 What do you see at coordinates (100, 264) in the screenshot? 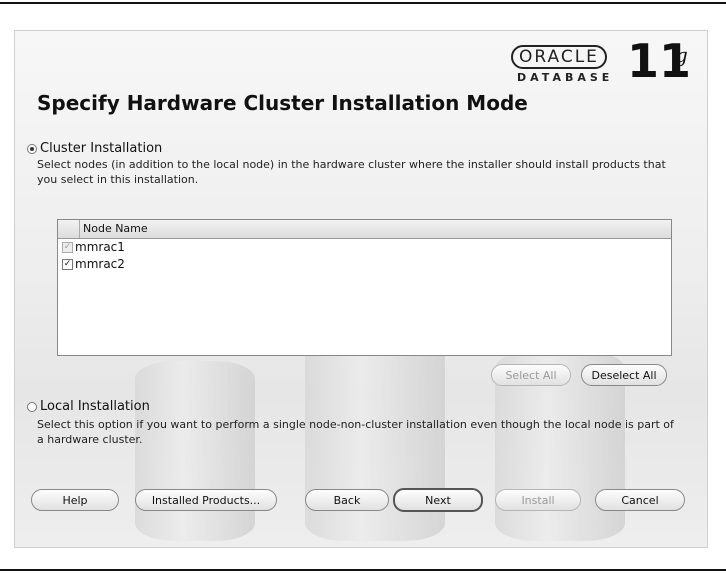
I see `node-name: mmrac2` at bounding box center [100, 264].